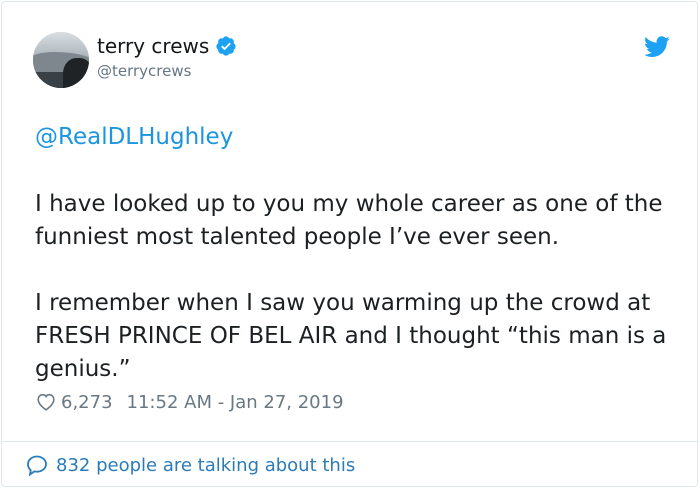 This screenshot has width=700, height=489. Describe the element at coordinates (205, 465) in the screenshot. I see `talking-about-text: 832 people are talking about this` at that location.